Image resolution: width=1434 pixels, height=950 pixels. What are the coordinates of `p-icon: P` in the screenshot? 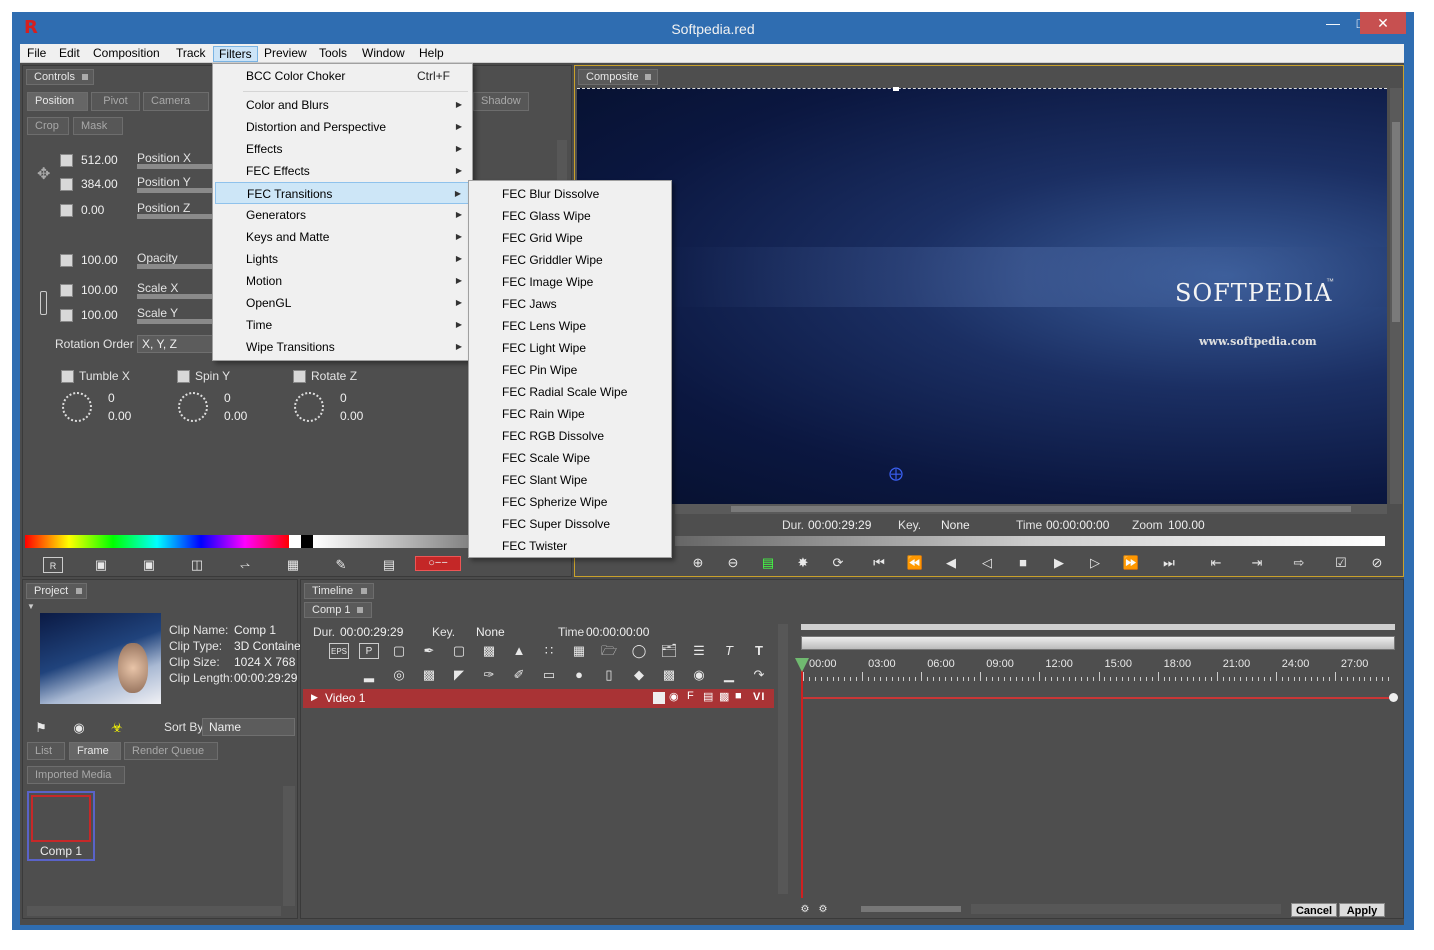 It's located at (369, 651).